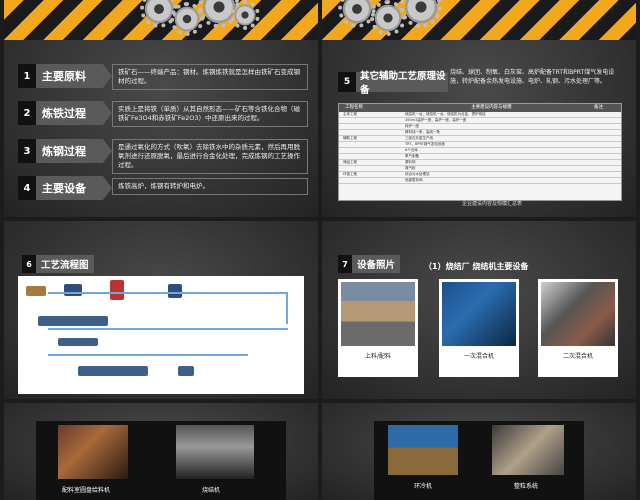  I want to click on section-number: 7, so click(345, 264).